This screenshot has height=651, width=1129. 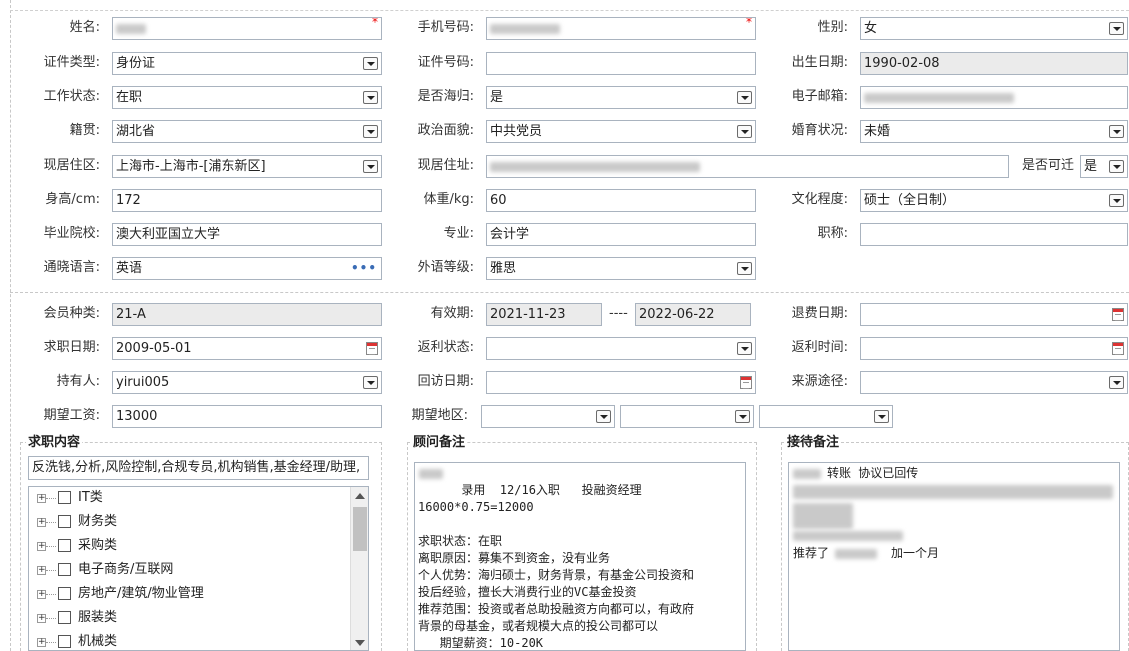 I want to click on native-place-label: 籍贯:, so click(x=84, y=130).